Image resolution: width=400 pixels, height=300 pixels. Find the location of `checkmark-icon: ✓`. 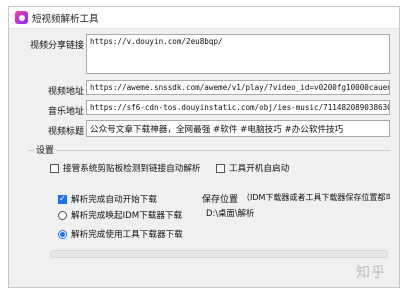

checkmark-icon: ✓ is located at coordinates (62, 199).